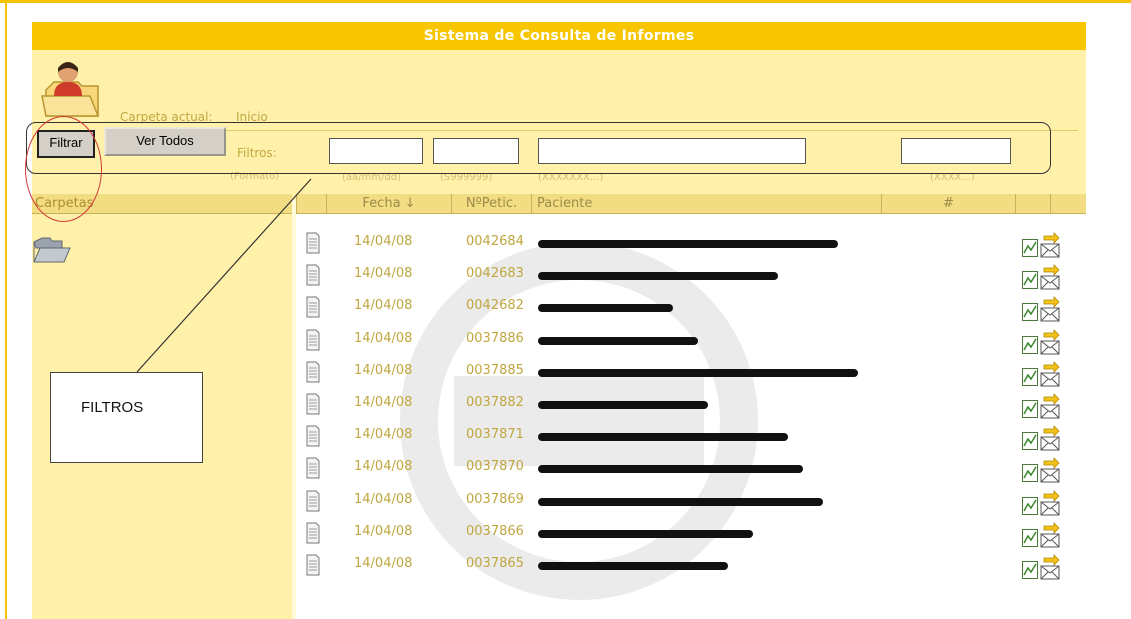 The width and height of the screenshot is (1131, 619). What do you see at coordinates (52, 250) in the screenshot?
I see `open-folder-icon` at bounding box center [52, 250].